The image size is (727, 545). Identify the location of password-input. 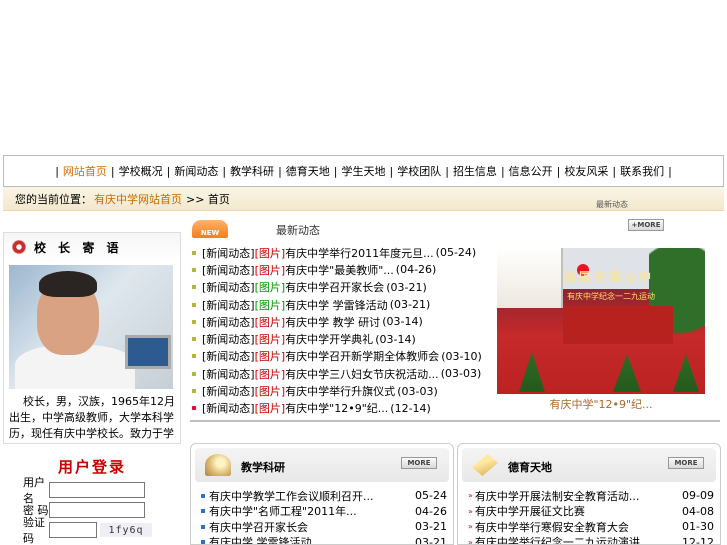
(97, 510).